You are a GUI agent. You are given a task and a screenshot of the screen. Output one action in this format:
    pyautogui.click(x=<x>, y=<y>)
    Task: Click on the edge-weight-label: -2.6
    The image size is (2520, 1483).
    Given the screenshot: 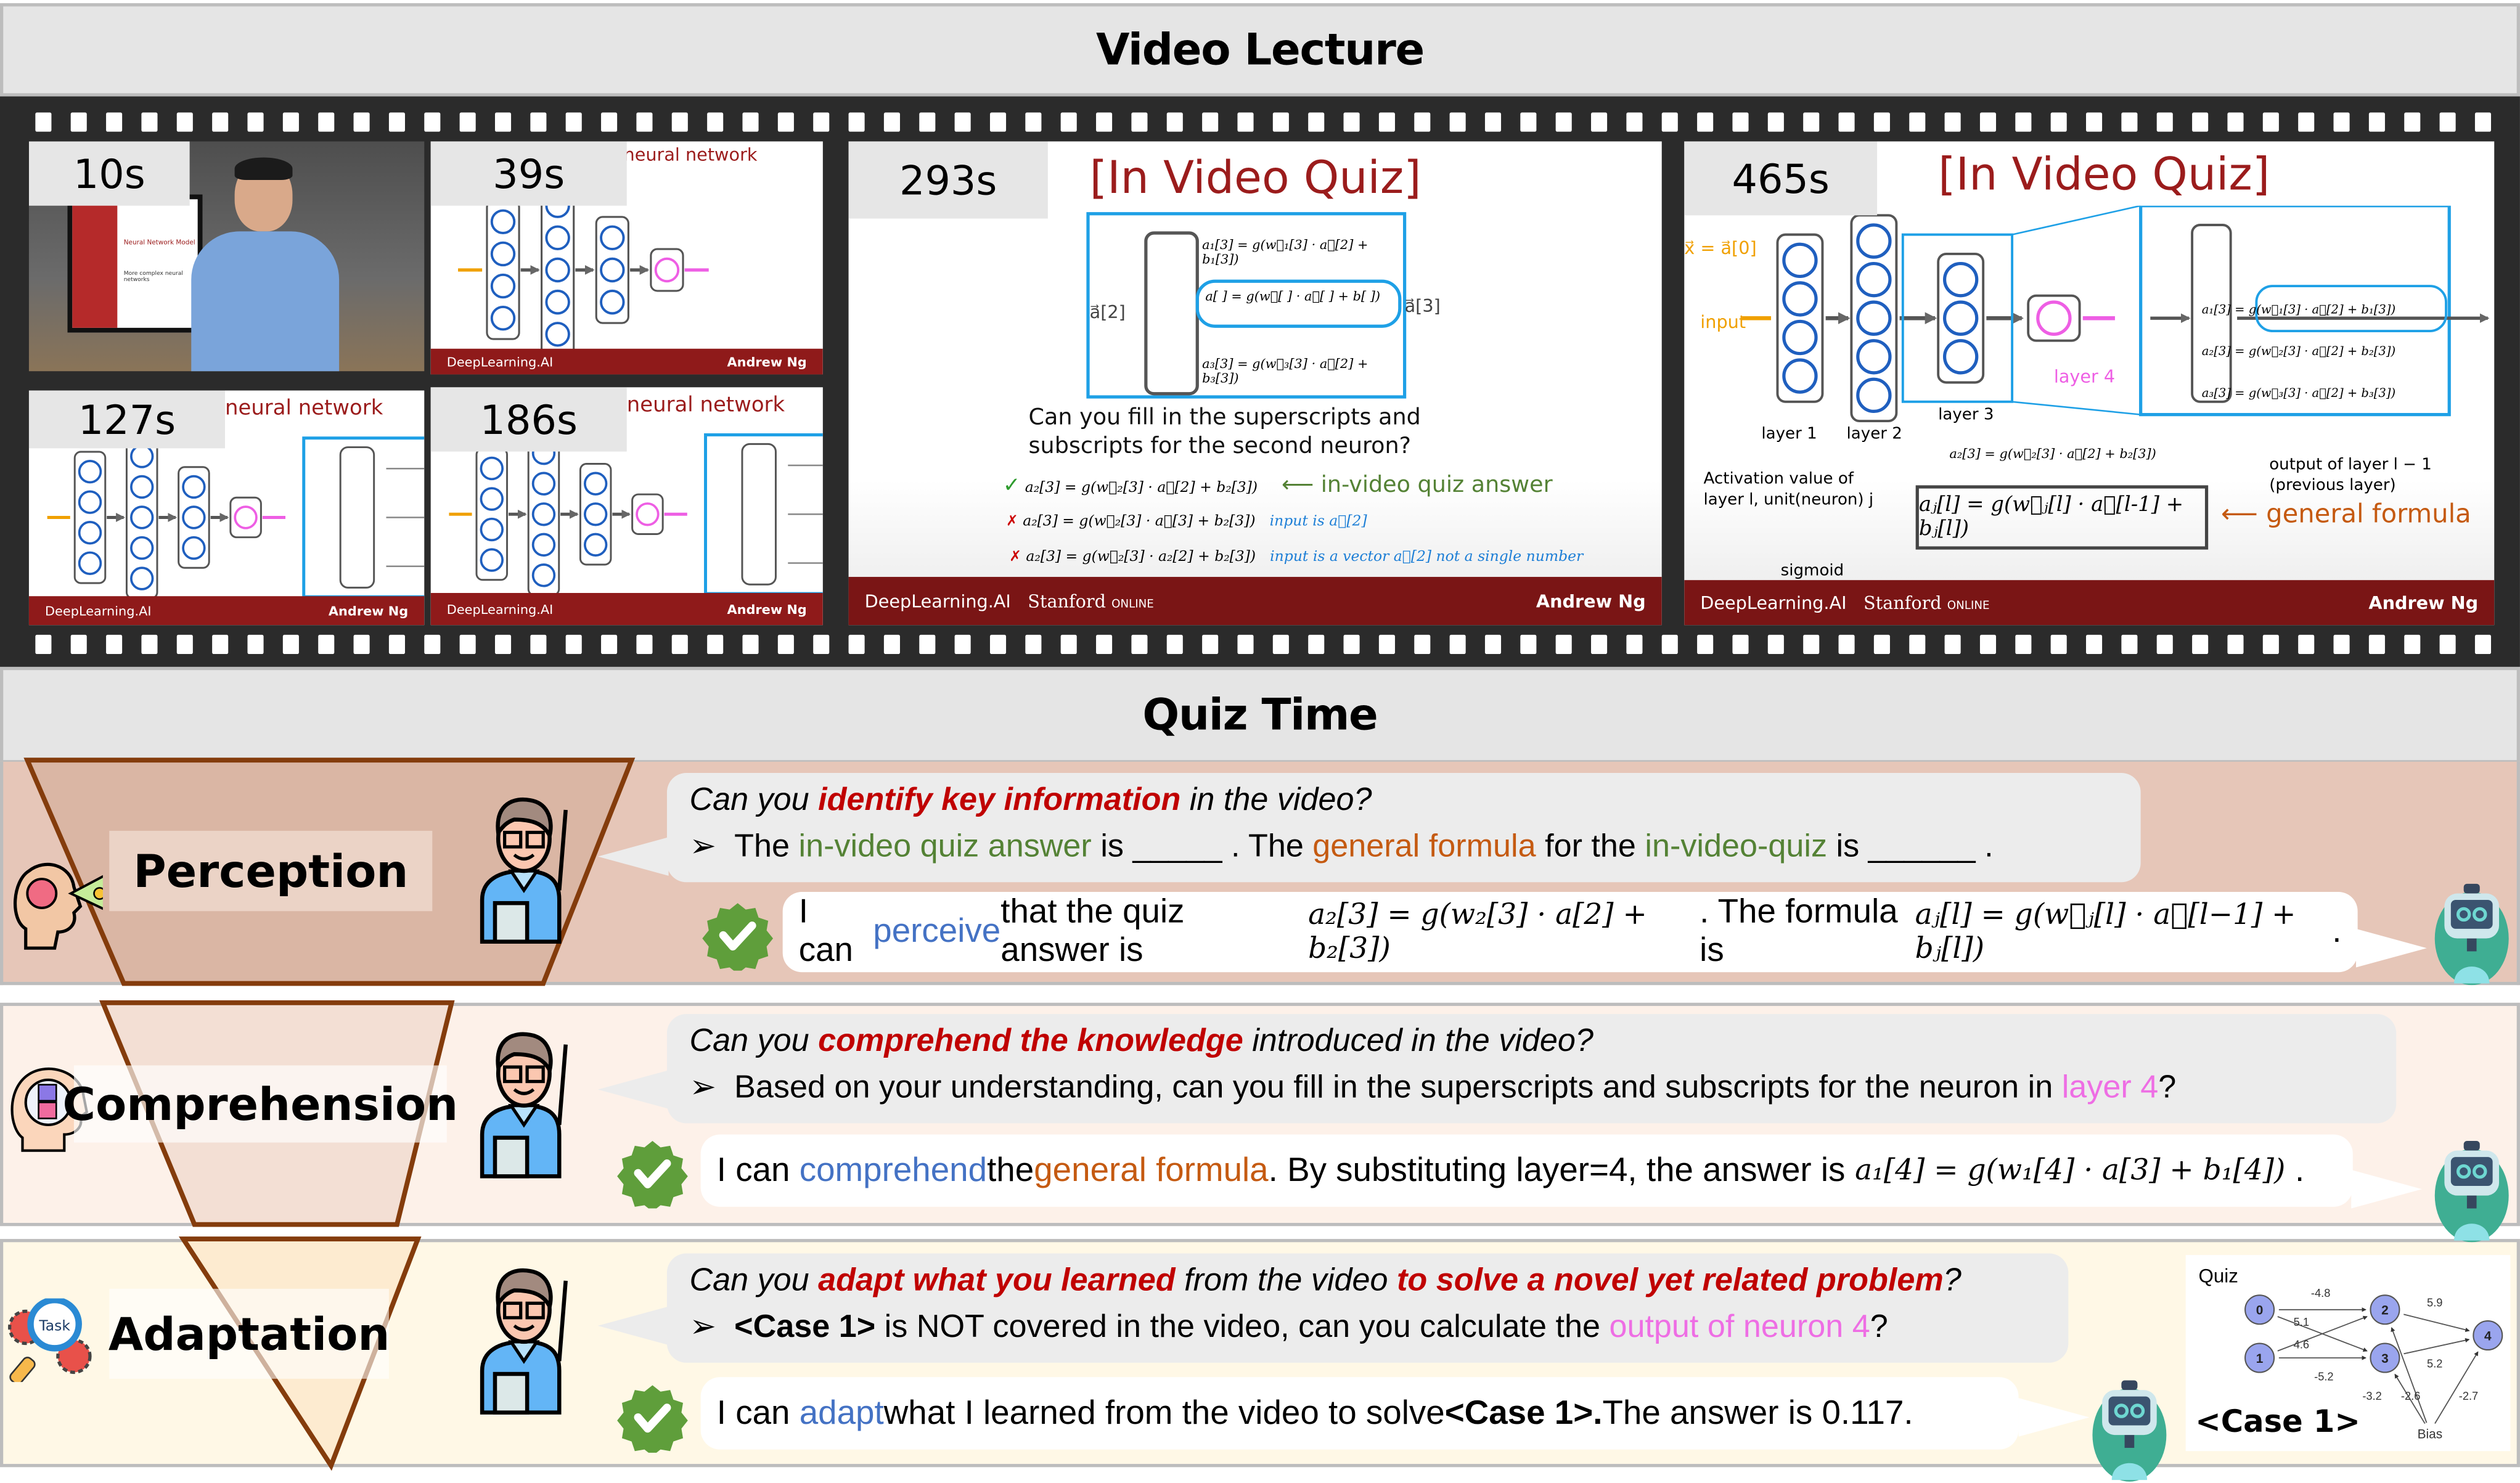 What is the action you would take?
    pyautogui.click(x=2410, y=1396)
    